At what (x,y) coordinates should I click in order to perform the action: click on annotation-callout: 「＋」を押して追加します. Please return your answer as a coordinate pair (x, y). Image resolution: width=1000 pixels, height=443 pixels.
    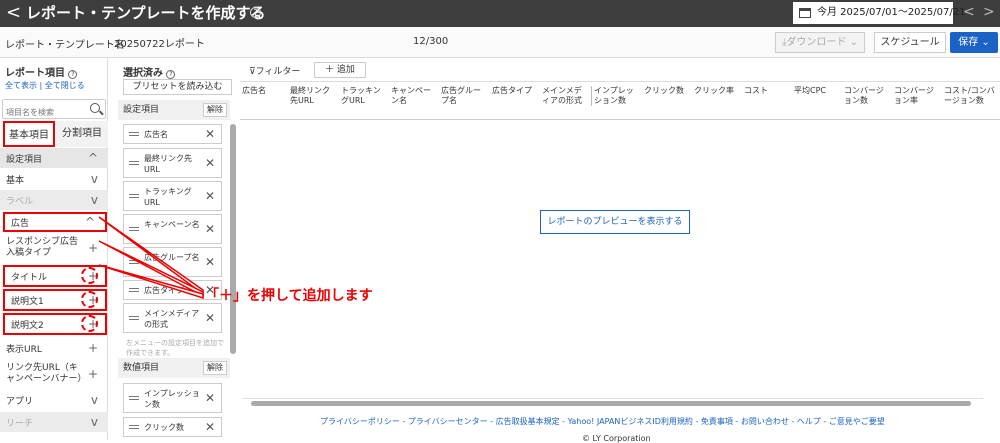
    Looking at the image, I should click on (289, 296).